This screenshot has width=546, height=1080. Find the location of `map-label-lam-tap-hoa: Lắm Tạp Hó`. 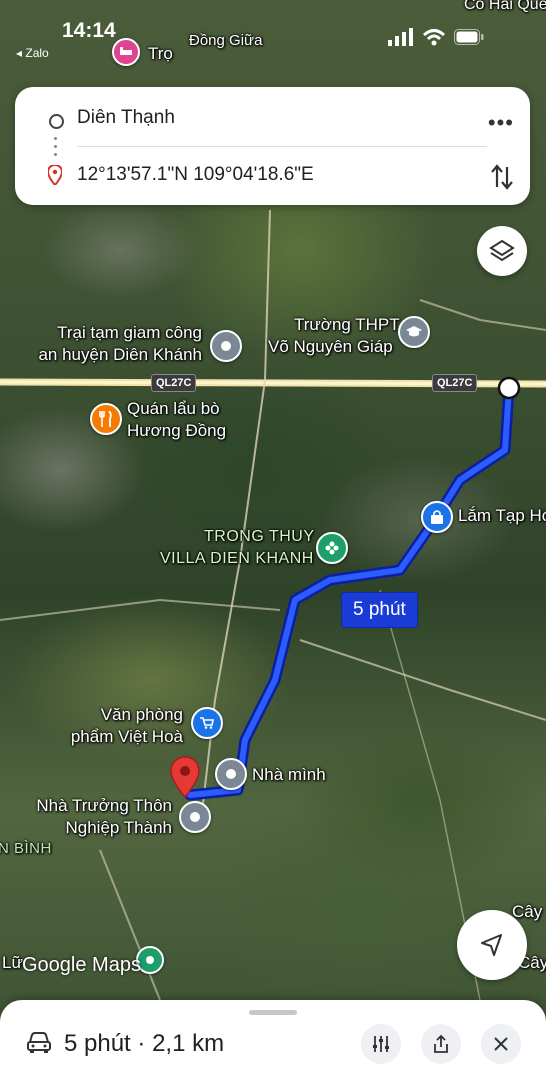

map-label-lam-tap-hoa: Lắm Tạp Hó is located at coordinates (502, 515).